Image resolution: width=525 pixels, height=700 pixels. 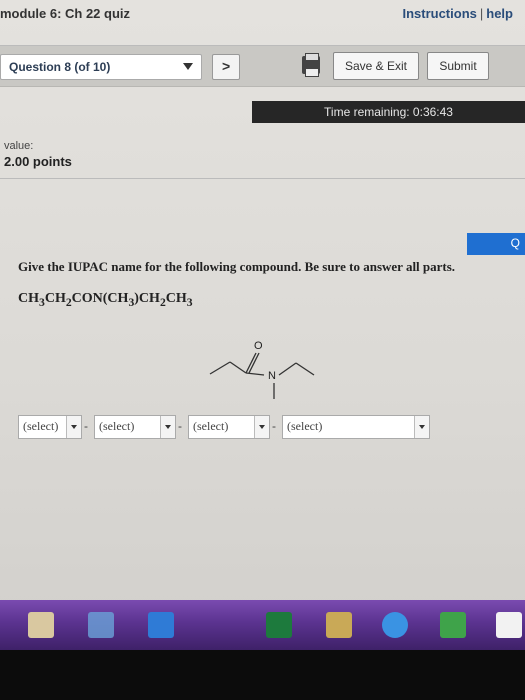 I want to click on outlook-icon, so click(x=161, y=625).